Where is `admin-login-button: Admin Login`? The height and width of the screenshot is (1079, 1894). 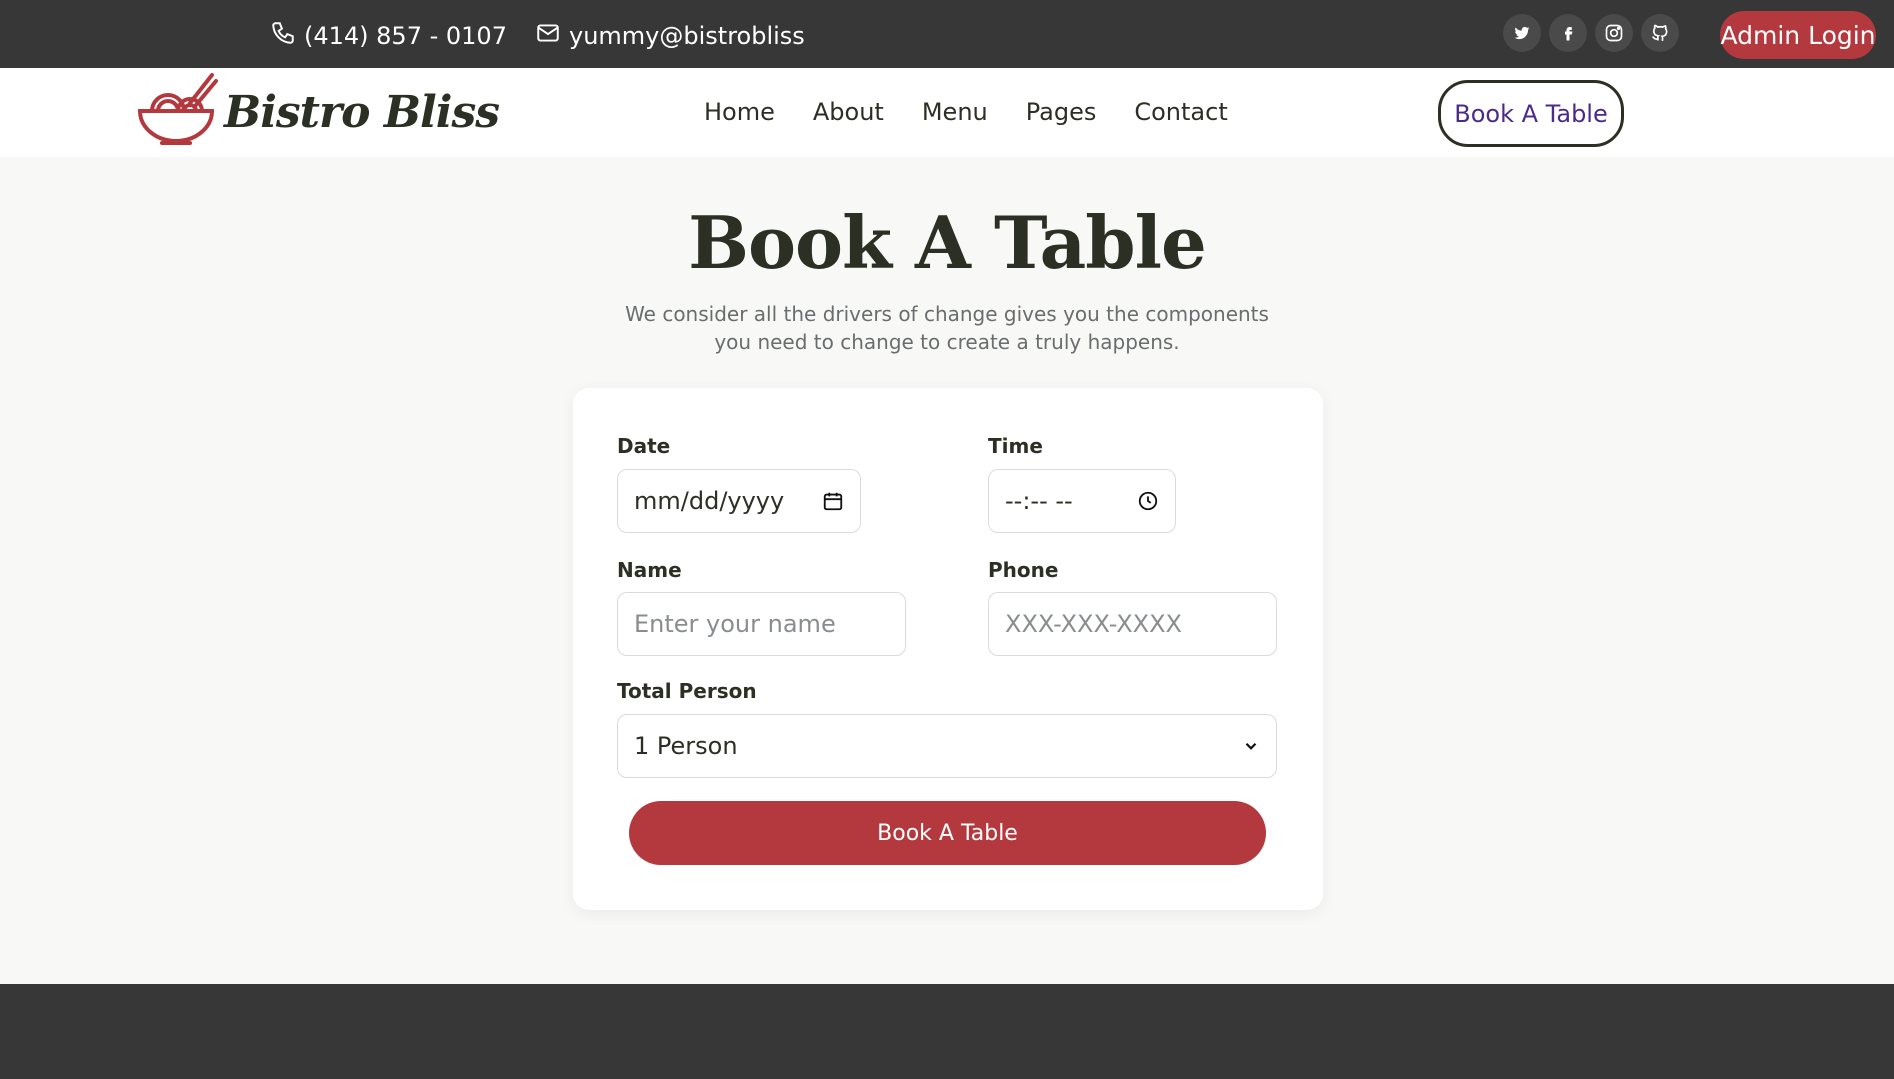
admin-login-button: Admin Login is located at coordinates (1798, 35).